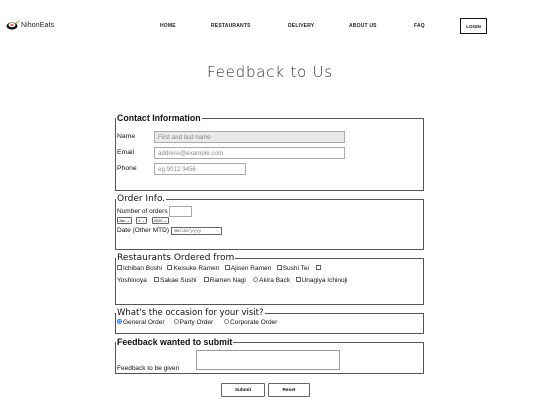 The height and width of the screenshot is (405, 540). I want to click on option-general-order: General Order, so click(141, 322).